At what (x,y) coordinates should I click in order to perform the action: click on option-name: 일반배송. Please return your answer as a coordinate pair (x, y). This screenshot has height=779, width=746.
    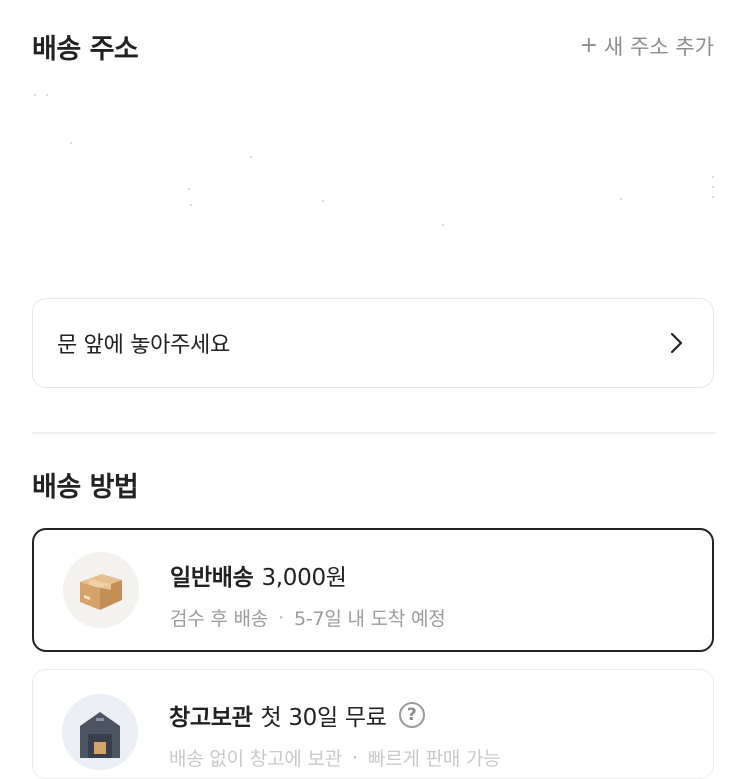
    Looking at the image, I should click on (212, 578).